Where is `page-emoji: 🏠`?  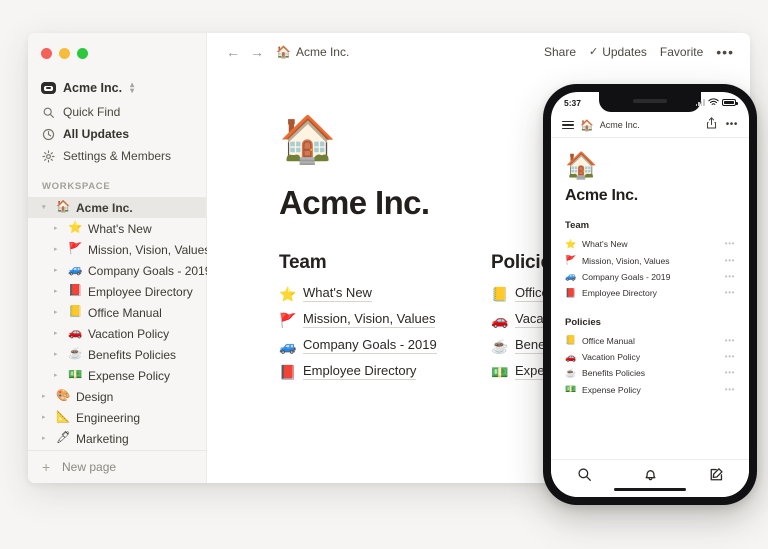
page-emoji: 🏠 is located at coordinates (63, 206).